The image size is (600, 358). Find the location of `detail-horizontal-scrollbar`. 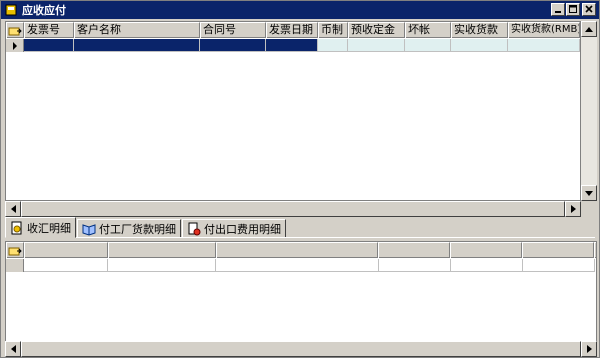

detail-horizontal-scrollbar is located at coordinates (301, 349).